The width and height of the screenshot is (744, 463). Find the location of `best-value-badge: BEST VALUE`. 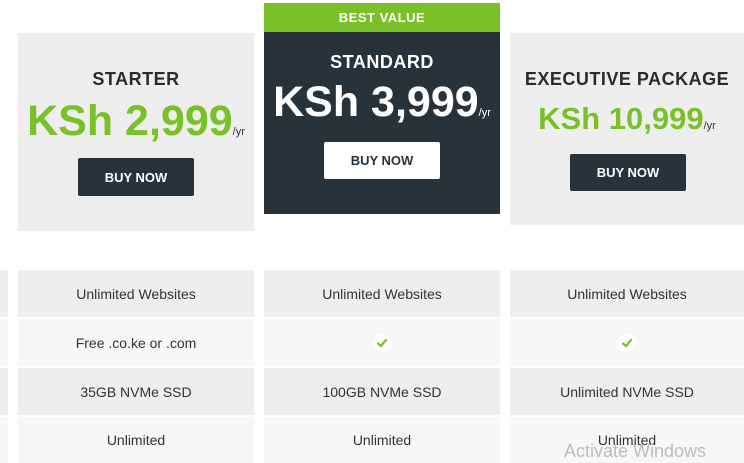

best-value-badge: BEST VALUE is located at coordinates (382, 17).